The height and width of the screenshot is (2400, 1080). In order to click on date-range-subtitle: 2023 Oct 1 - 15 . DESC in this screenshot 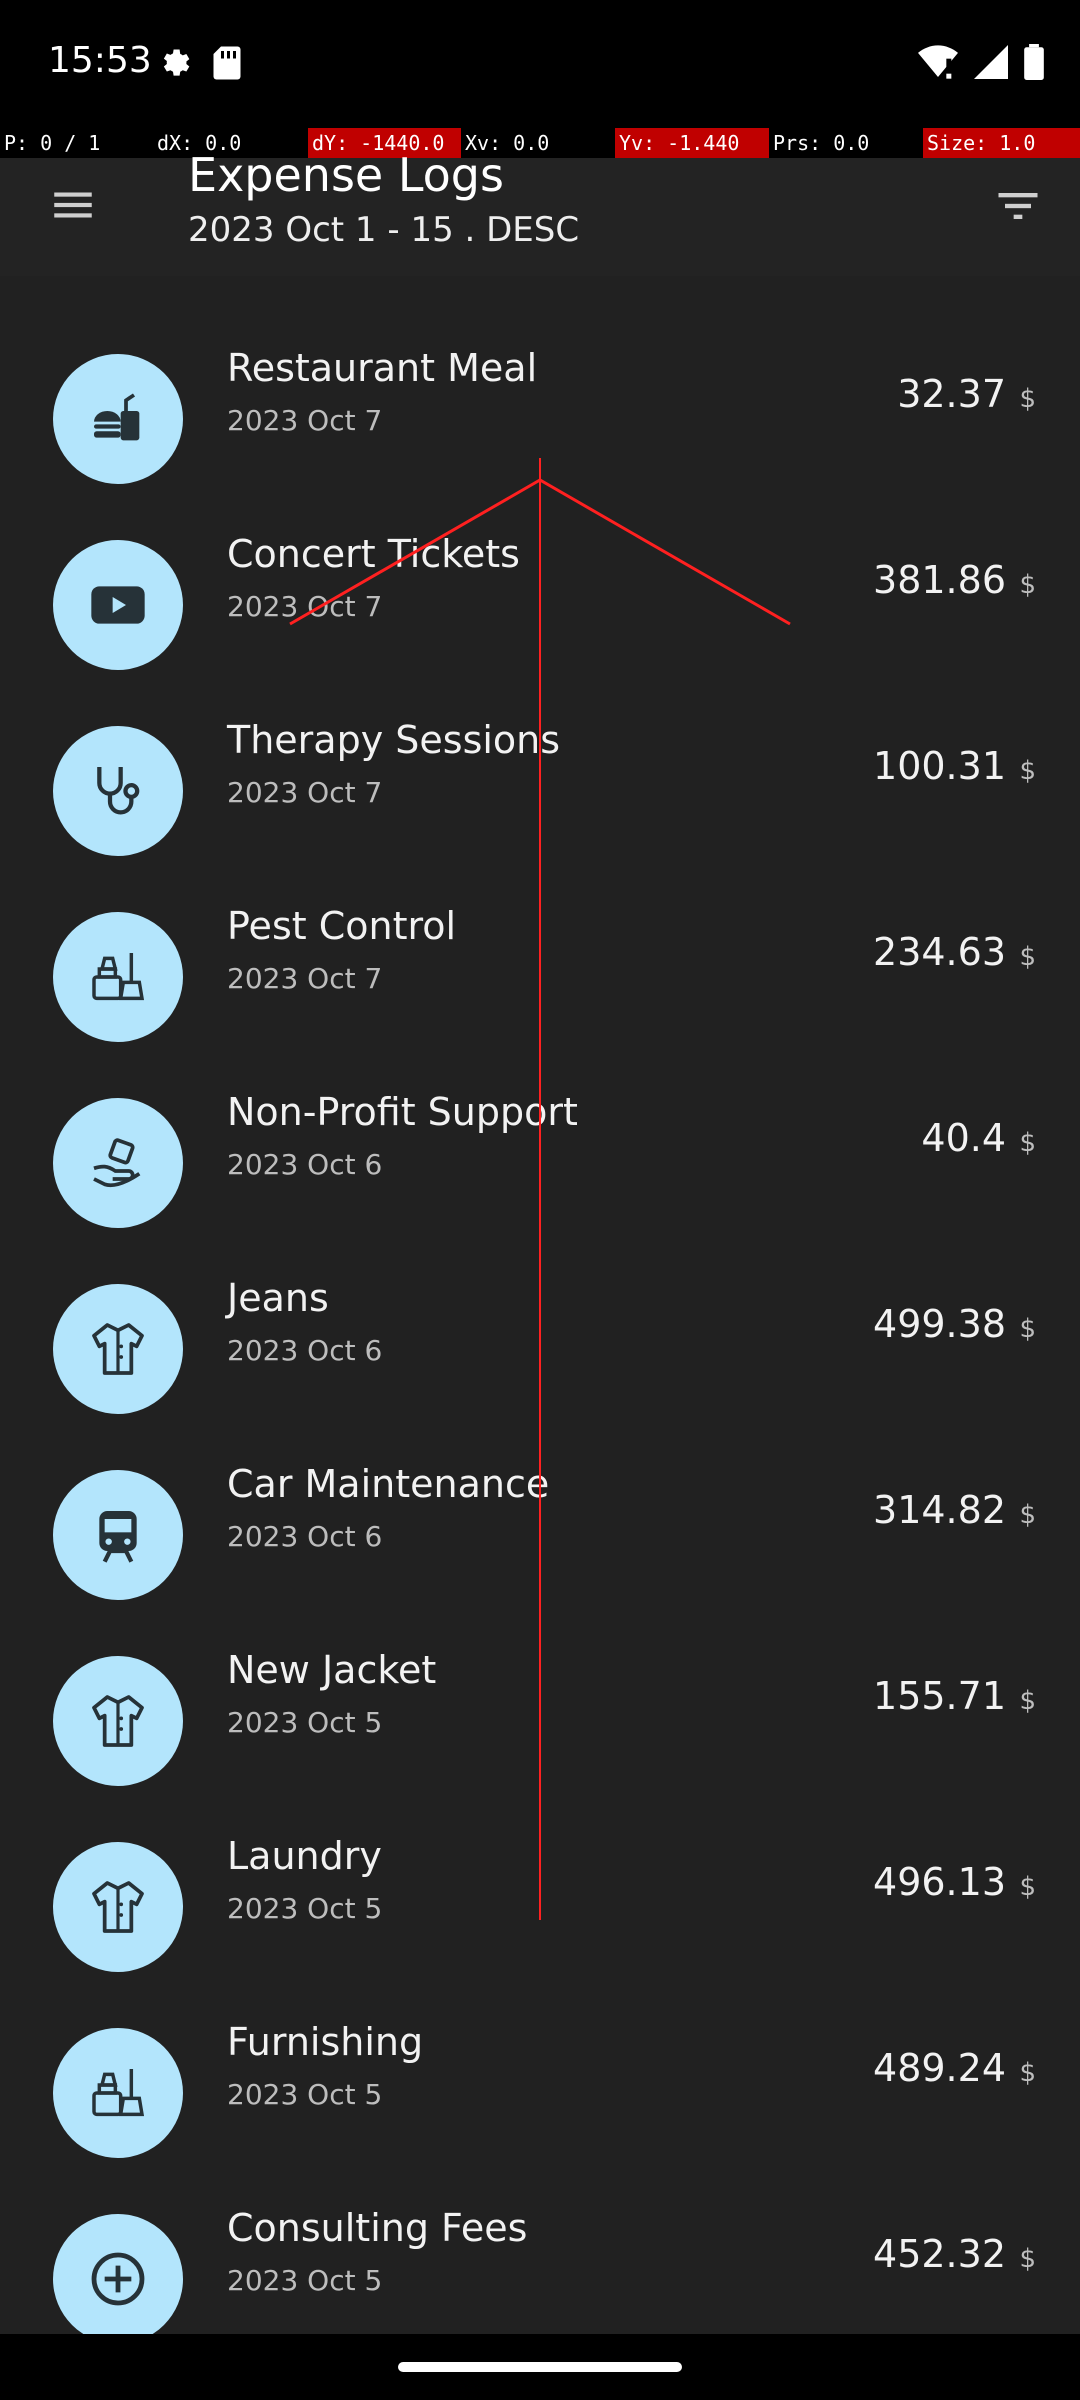, I will do `click(384, 230)`.